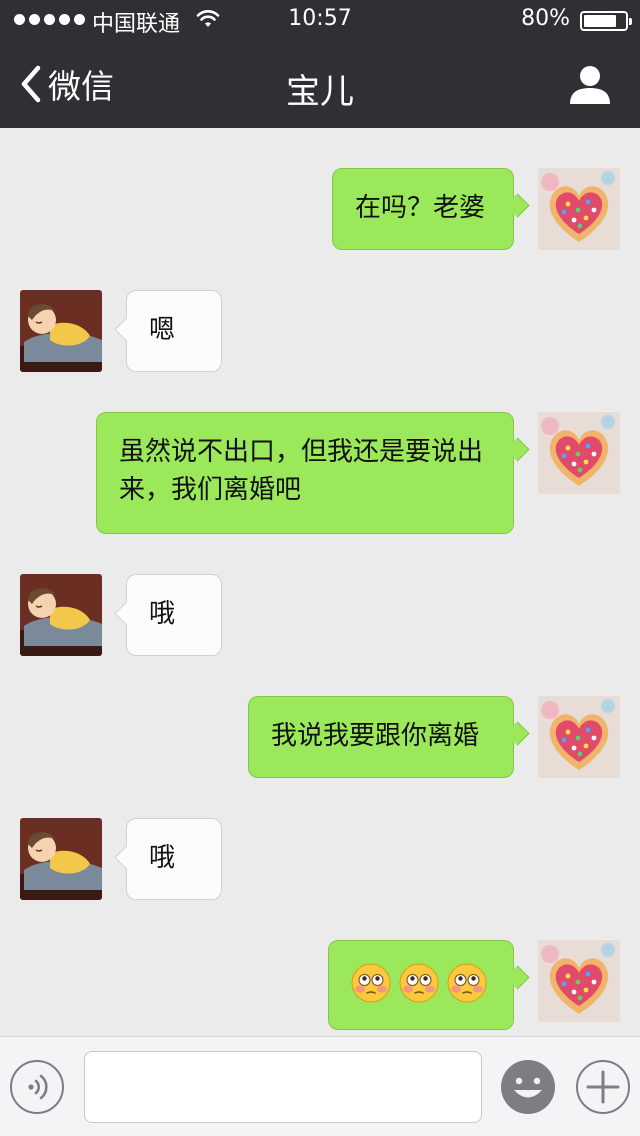 Image resolution: width=640 pixels, height=1136 pixels. I want to click on outgoing-message, so click(421, 985).